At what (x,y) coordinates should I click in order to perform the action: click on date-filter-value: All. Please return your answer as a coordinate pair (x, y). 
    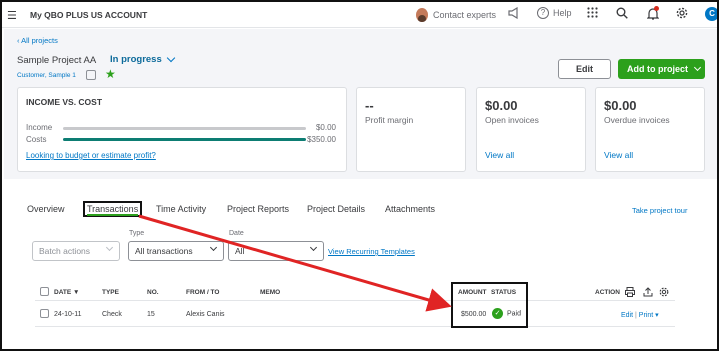
    Looking at the image, I should click on (240, 251).